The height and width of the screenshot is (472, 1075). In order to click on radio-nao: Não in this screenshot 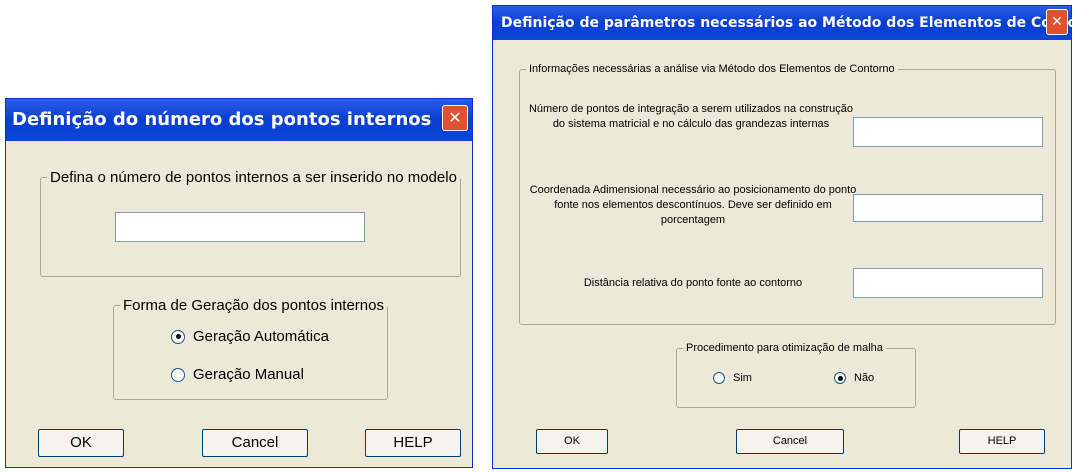, I will do `click(854, 378)`.